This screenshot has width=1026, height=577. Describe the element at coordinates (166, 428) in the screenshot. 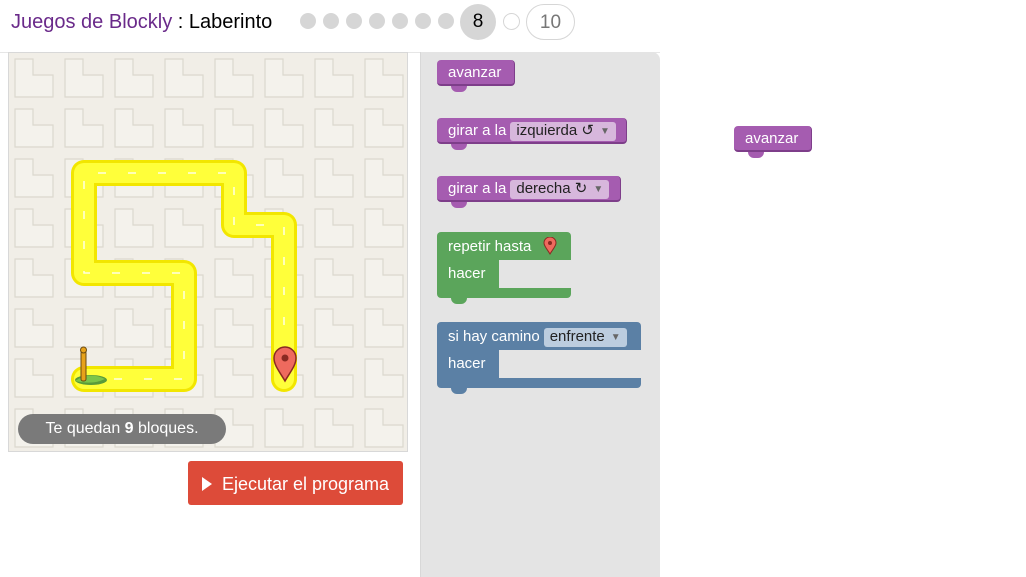

I see `capacity-suffix: bloques.` at that location.